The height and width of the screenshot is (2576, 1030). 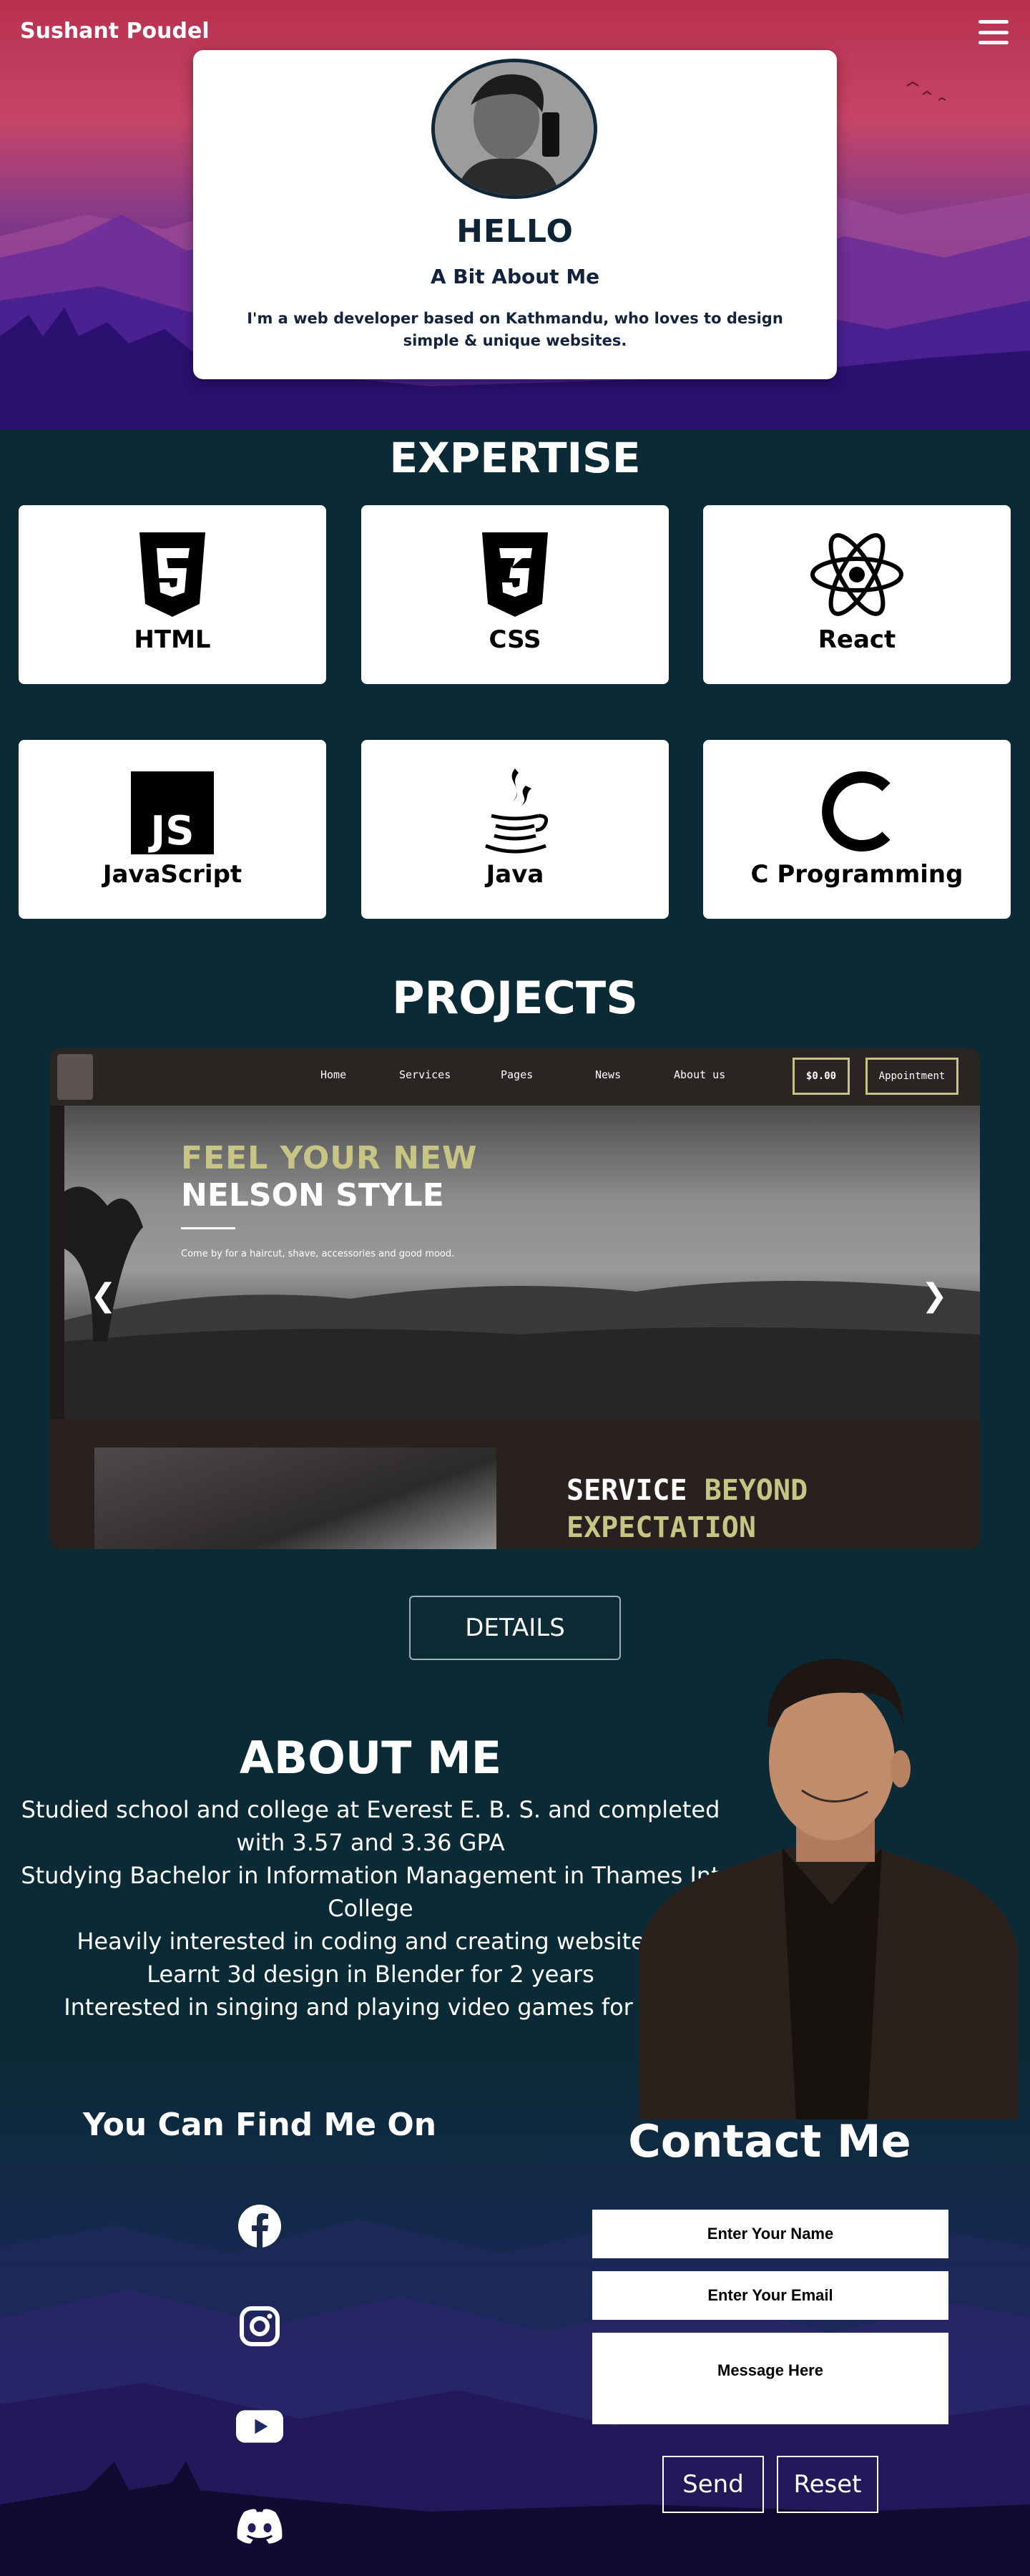 What do you see at coordinates (517, 1074) in the screenshot?
I see `slide-nav-pages: Pages` at bounding box center [517, 1074].